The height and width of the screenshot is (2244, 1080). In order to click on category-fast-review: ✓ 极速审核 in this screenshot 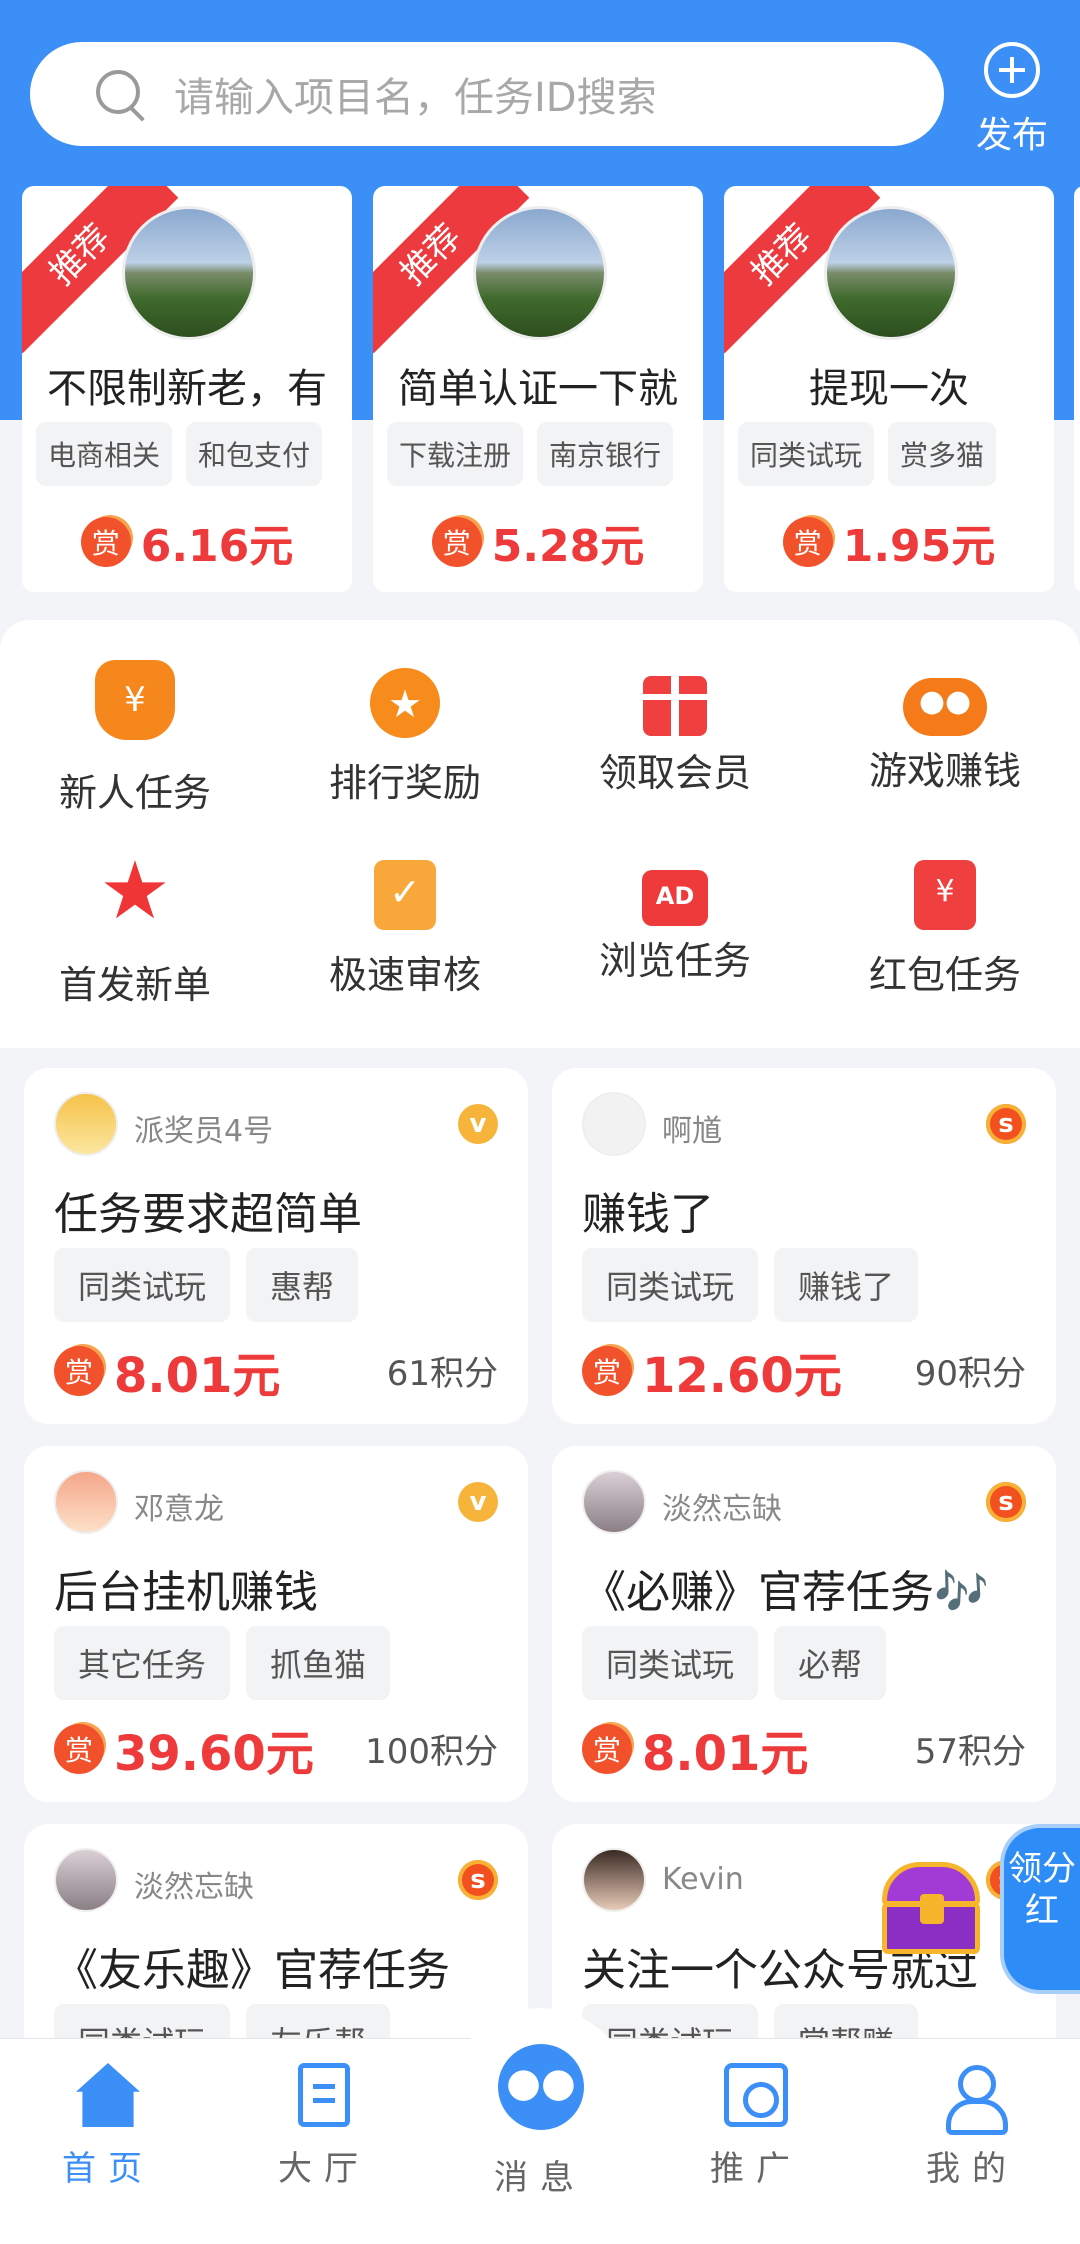, I will do `click(405, 925)`.